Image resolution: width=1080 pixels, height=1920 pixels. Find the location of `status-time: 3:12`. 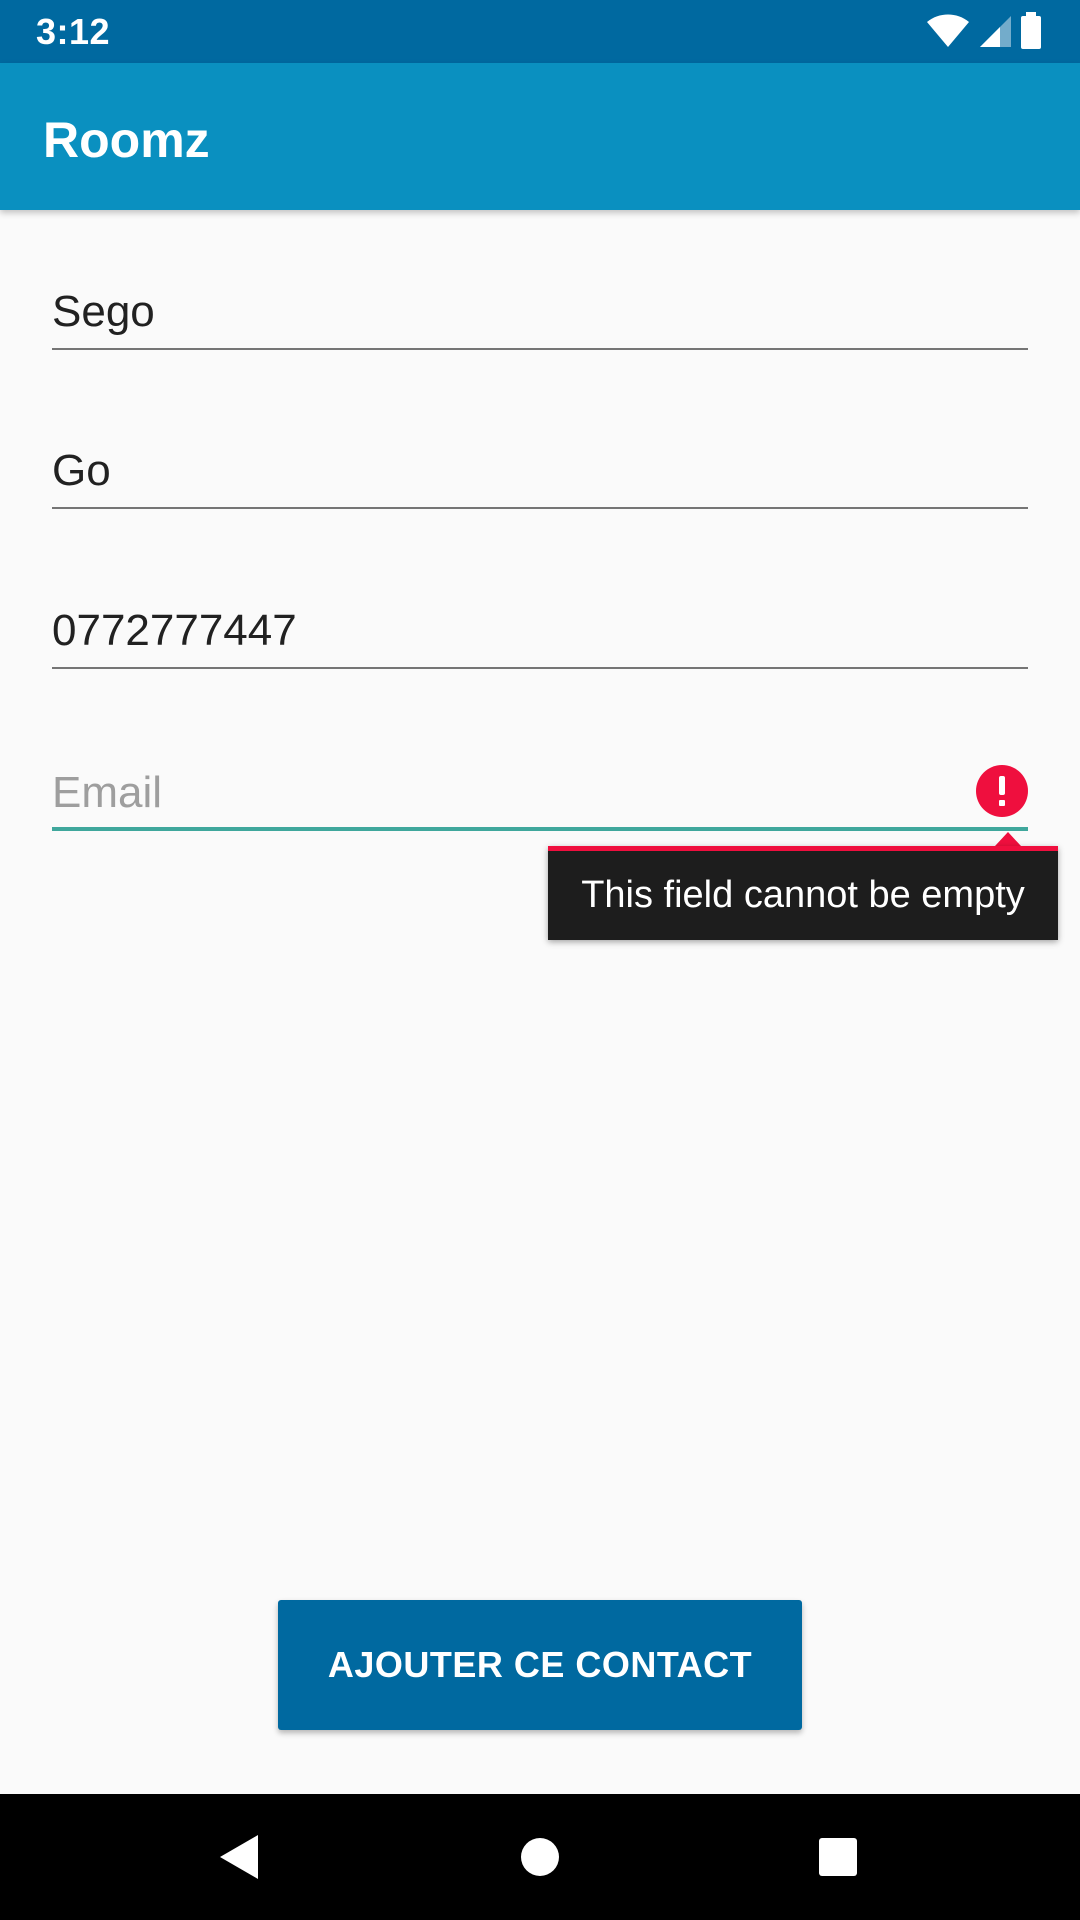

status-time: 3:12 is located at coordinates (73, 31).